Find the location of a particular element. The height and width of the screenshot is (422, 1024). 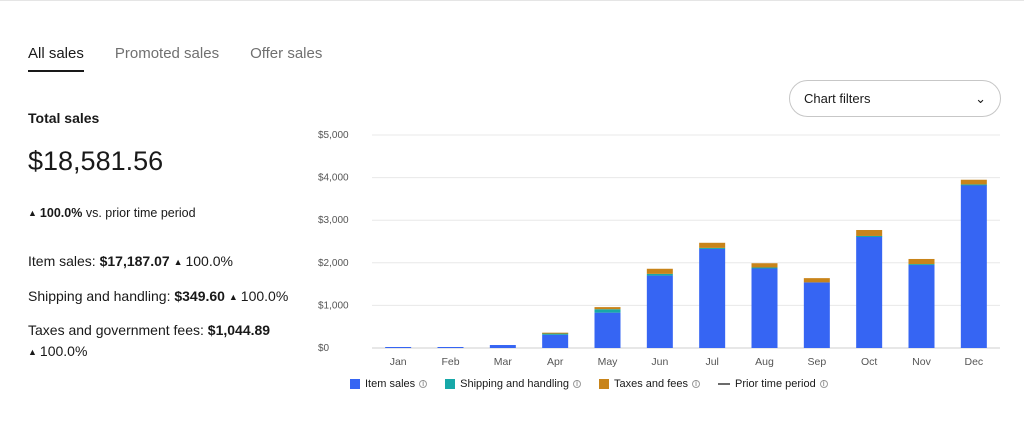

x-tick-label: Mar is located at coordinates (503, 362).